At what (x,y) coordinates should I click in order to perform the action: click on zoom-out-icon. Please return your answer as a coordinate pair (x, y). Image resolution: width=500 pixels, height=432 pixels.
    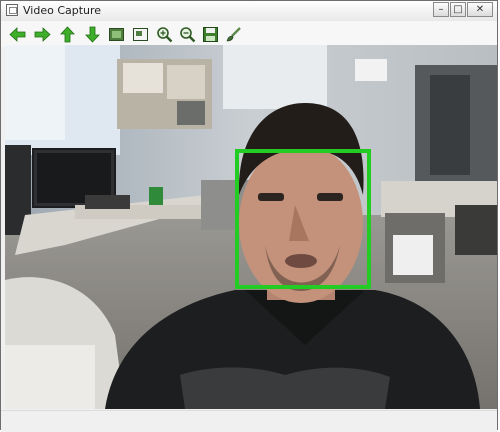
    Looking at the image, I should click on (187, 34).